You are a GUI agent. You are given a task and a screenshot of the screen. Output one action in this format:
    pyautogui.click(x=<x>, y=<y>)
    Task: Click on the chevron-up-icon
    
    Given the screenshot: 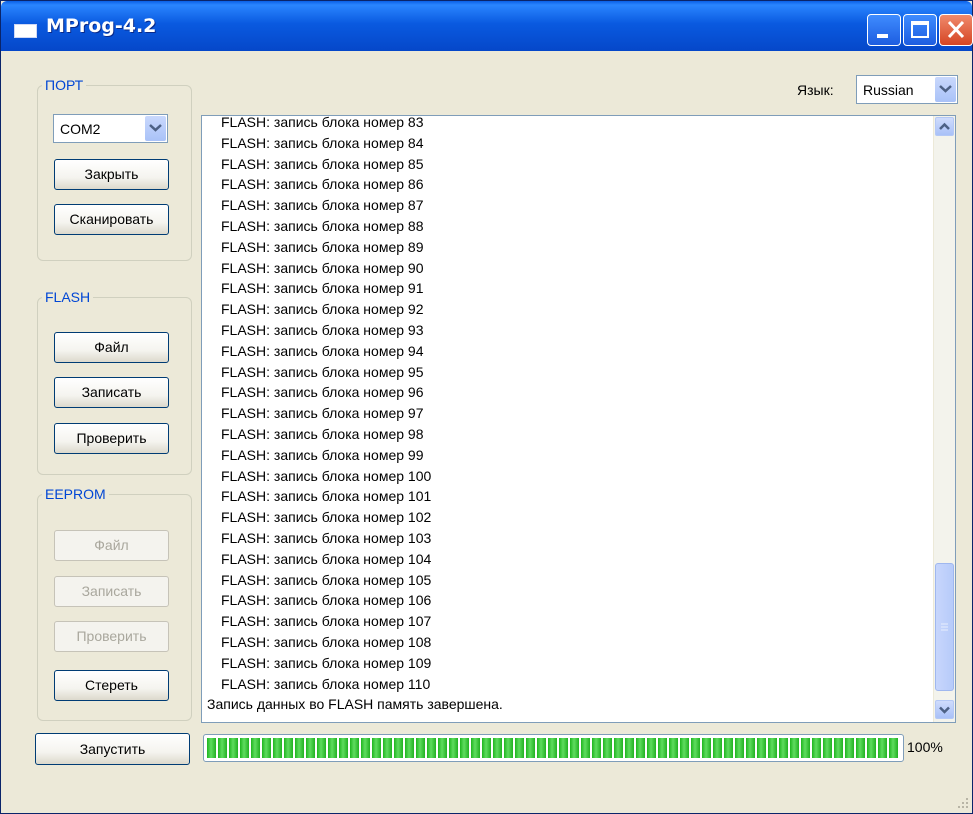 What is the action you would take?
    pyautogui.click(x=944, y=126)
    